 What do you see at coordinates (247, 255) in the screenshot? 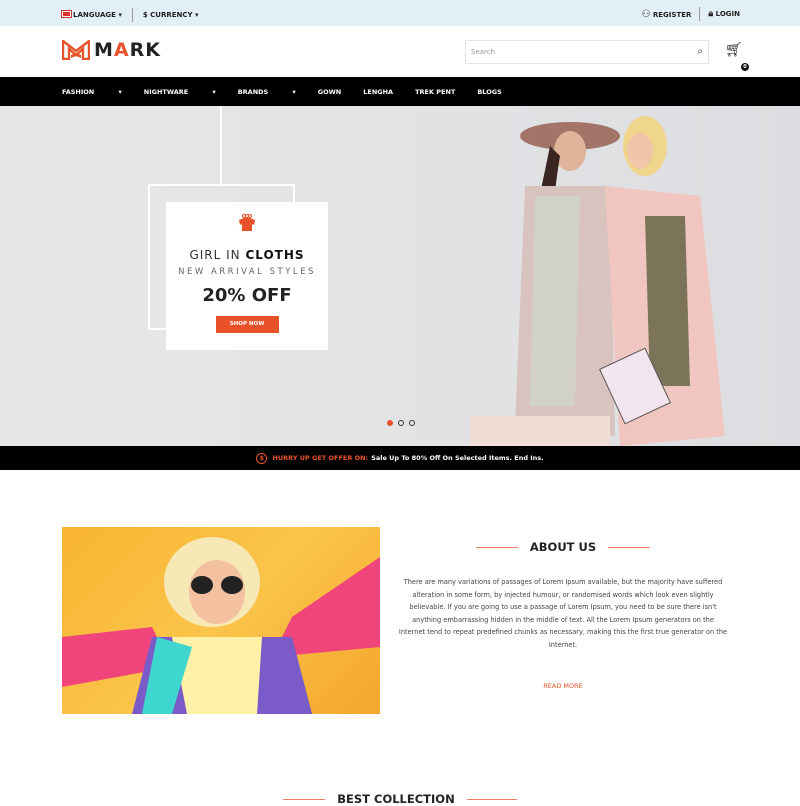
I see `hero-title: GIRL IN CLOTHS` at bounding box center [247, 255].